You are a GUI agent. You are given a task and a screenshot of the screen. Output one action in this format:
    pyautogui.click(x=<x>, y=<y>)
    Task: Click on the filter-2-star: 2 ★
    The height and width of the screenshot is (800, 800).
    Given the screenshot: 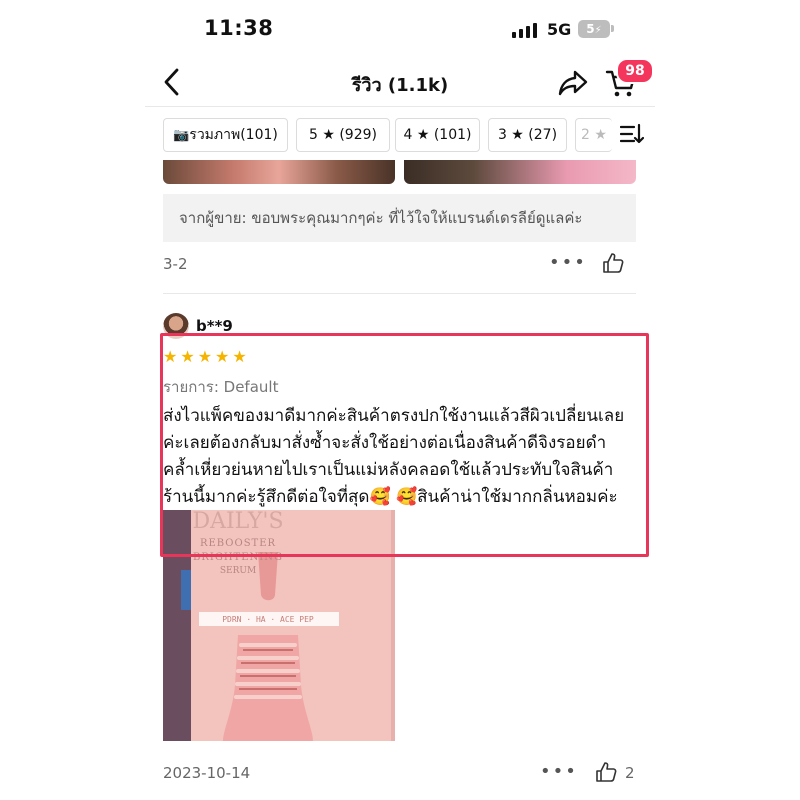 What is the action you would take?
    pyautogui.click(x=593, y=135)
    